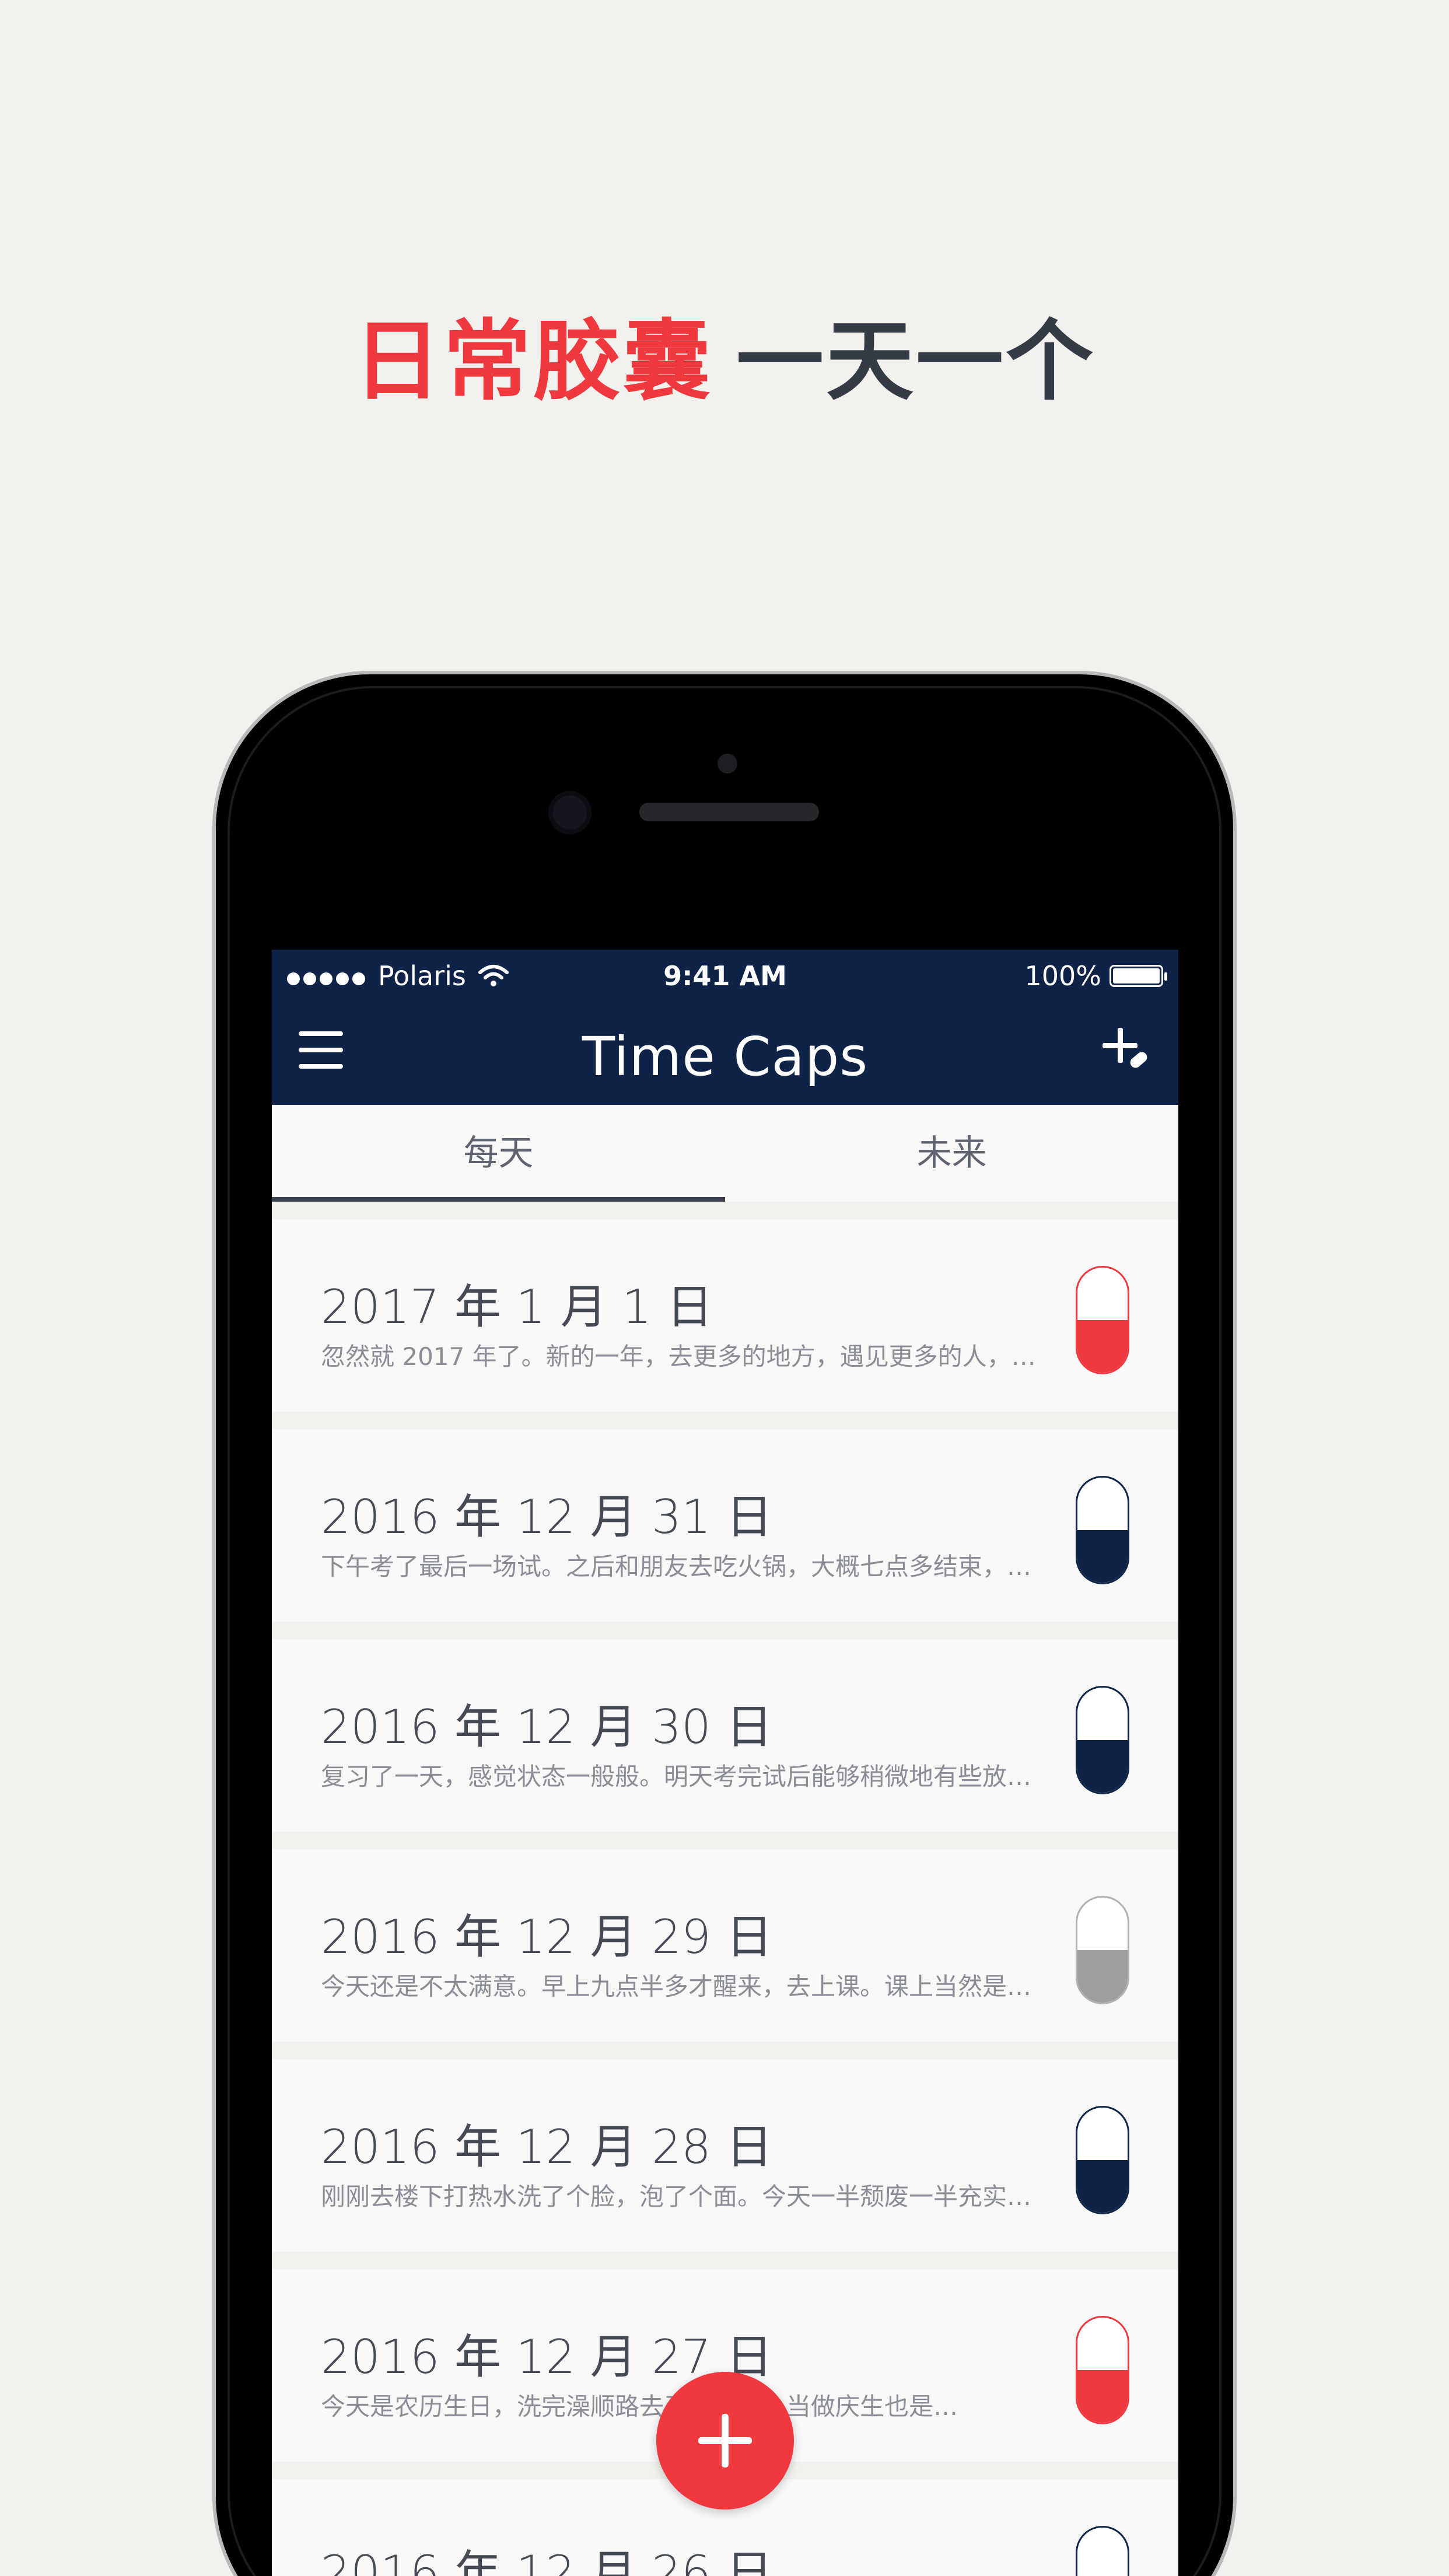 This screenshot has width=1449, height=2576. I want to click on headline-red: 日常胶囊, so click(533, 361).